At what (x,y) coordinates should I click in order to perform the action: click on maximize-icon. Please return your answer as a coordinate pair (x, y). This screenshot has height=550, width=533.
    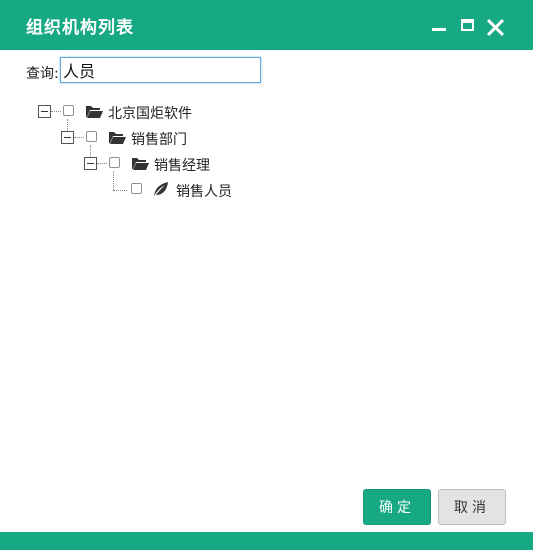
    Looking at the image, I should click on (467, 24).